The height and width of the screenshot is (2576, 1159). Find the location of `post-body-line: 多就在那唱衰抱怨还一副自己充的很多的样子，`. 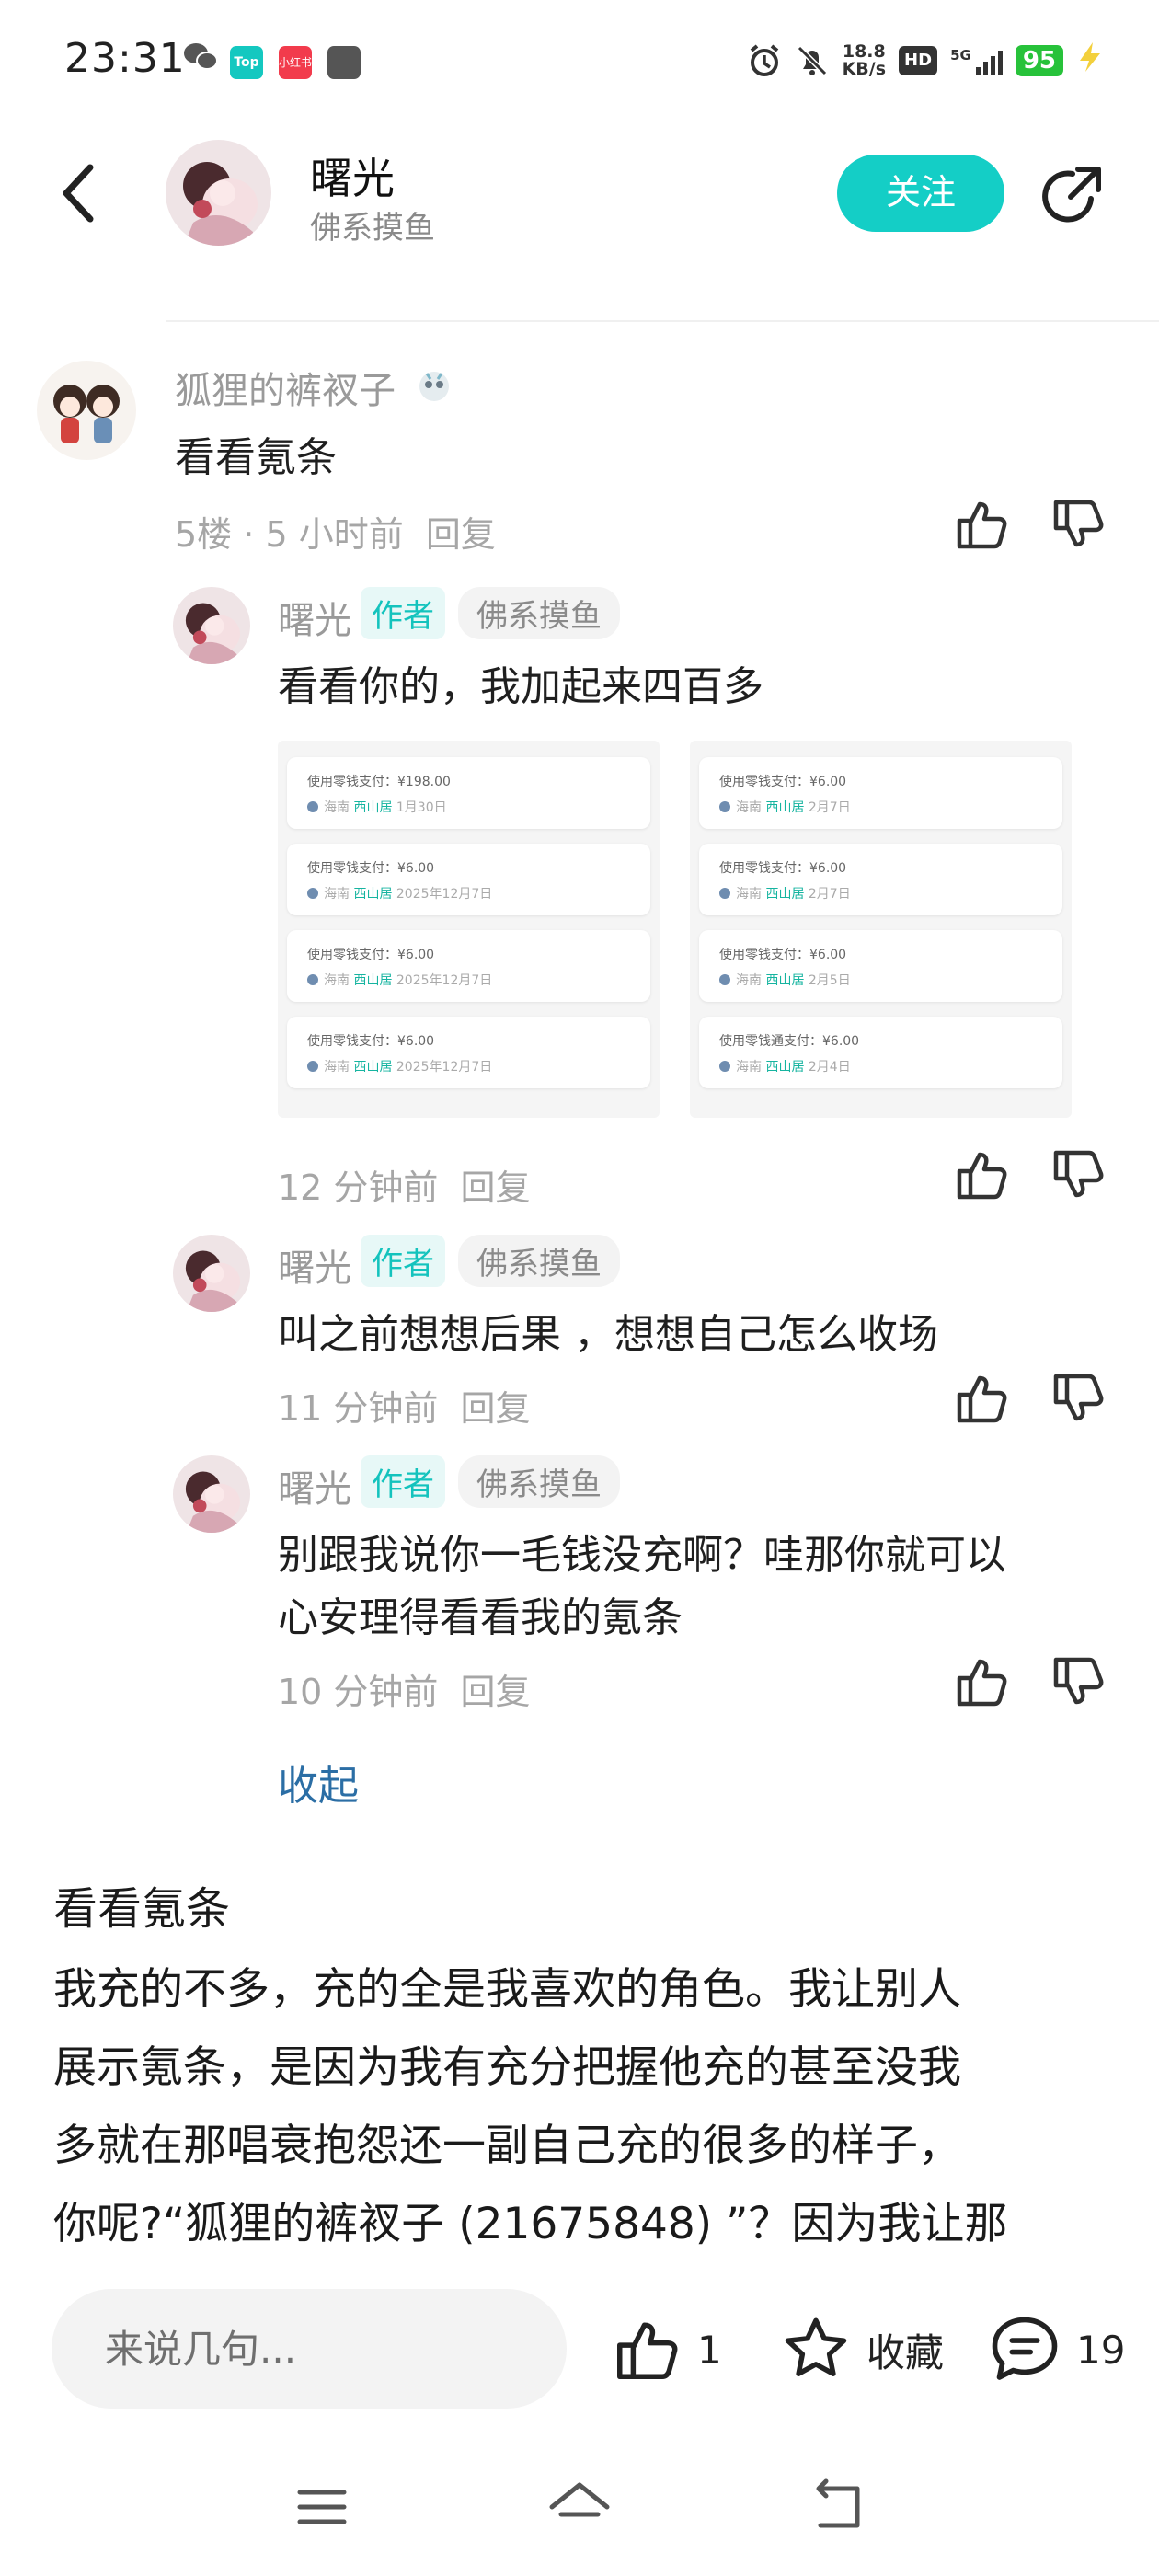

post-body-line: 多就在那唱衰抱怨还一副自己充的很多的样子， is located at coordinates (507, 2146).